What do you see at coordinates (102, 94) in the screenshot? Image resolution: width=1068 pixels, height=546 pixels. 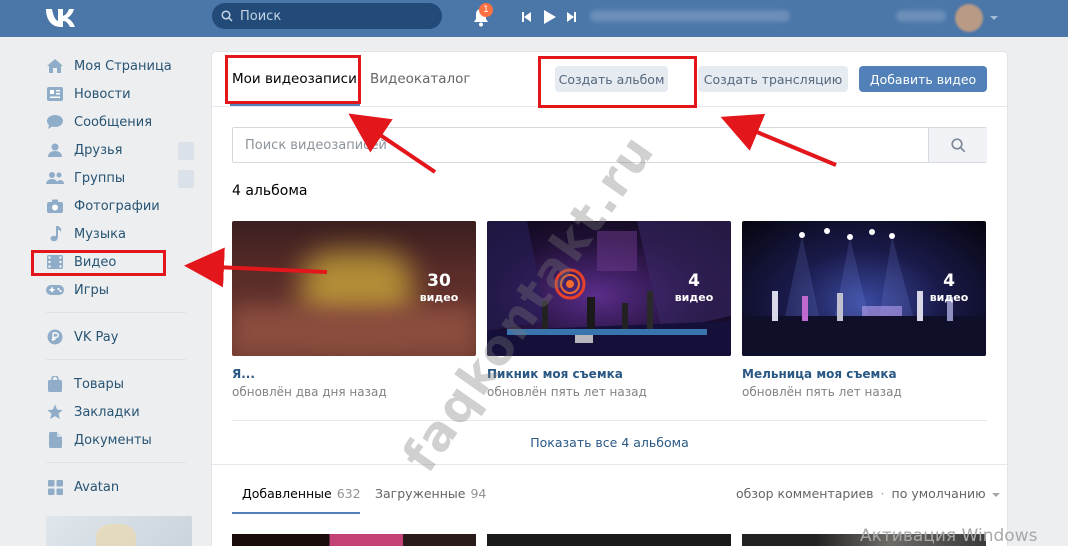 I see `sidebar-item-label: Новости` at bounding box center [102, 94].